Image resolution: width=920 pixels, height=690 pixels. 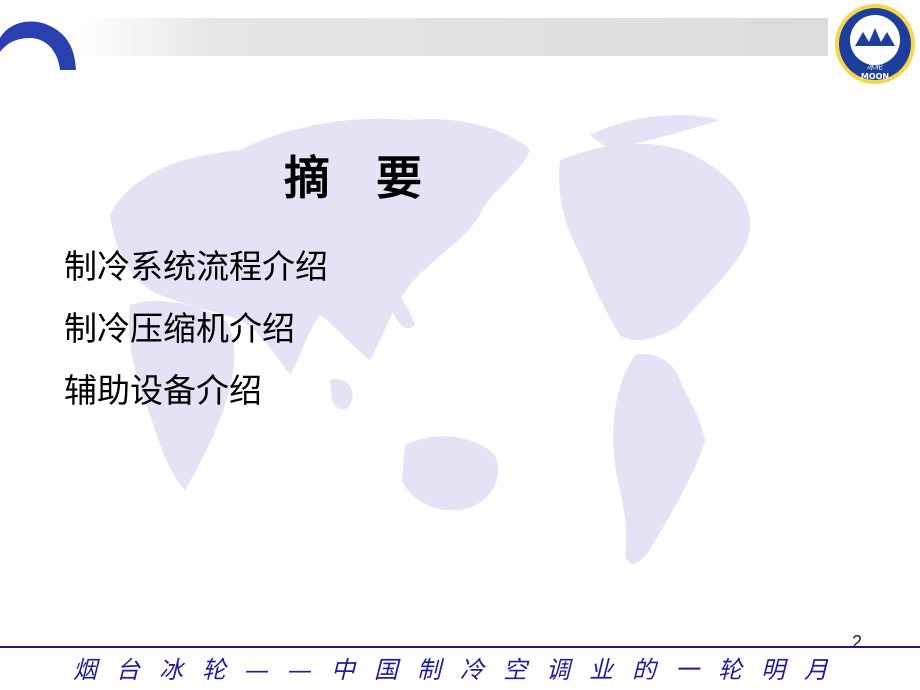 What do you see at coordinates (875, 44) in the screenshot?
I see `moon-logo-icon: 冰轮 MOON` at bounding box center [875, 44].